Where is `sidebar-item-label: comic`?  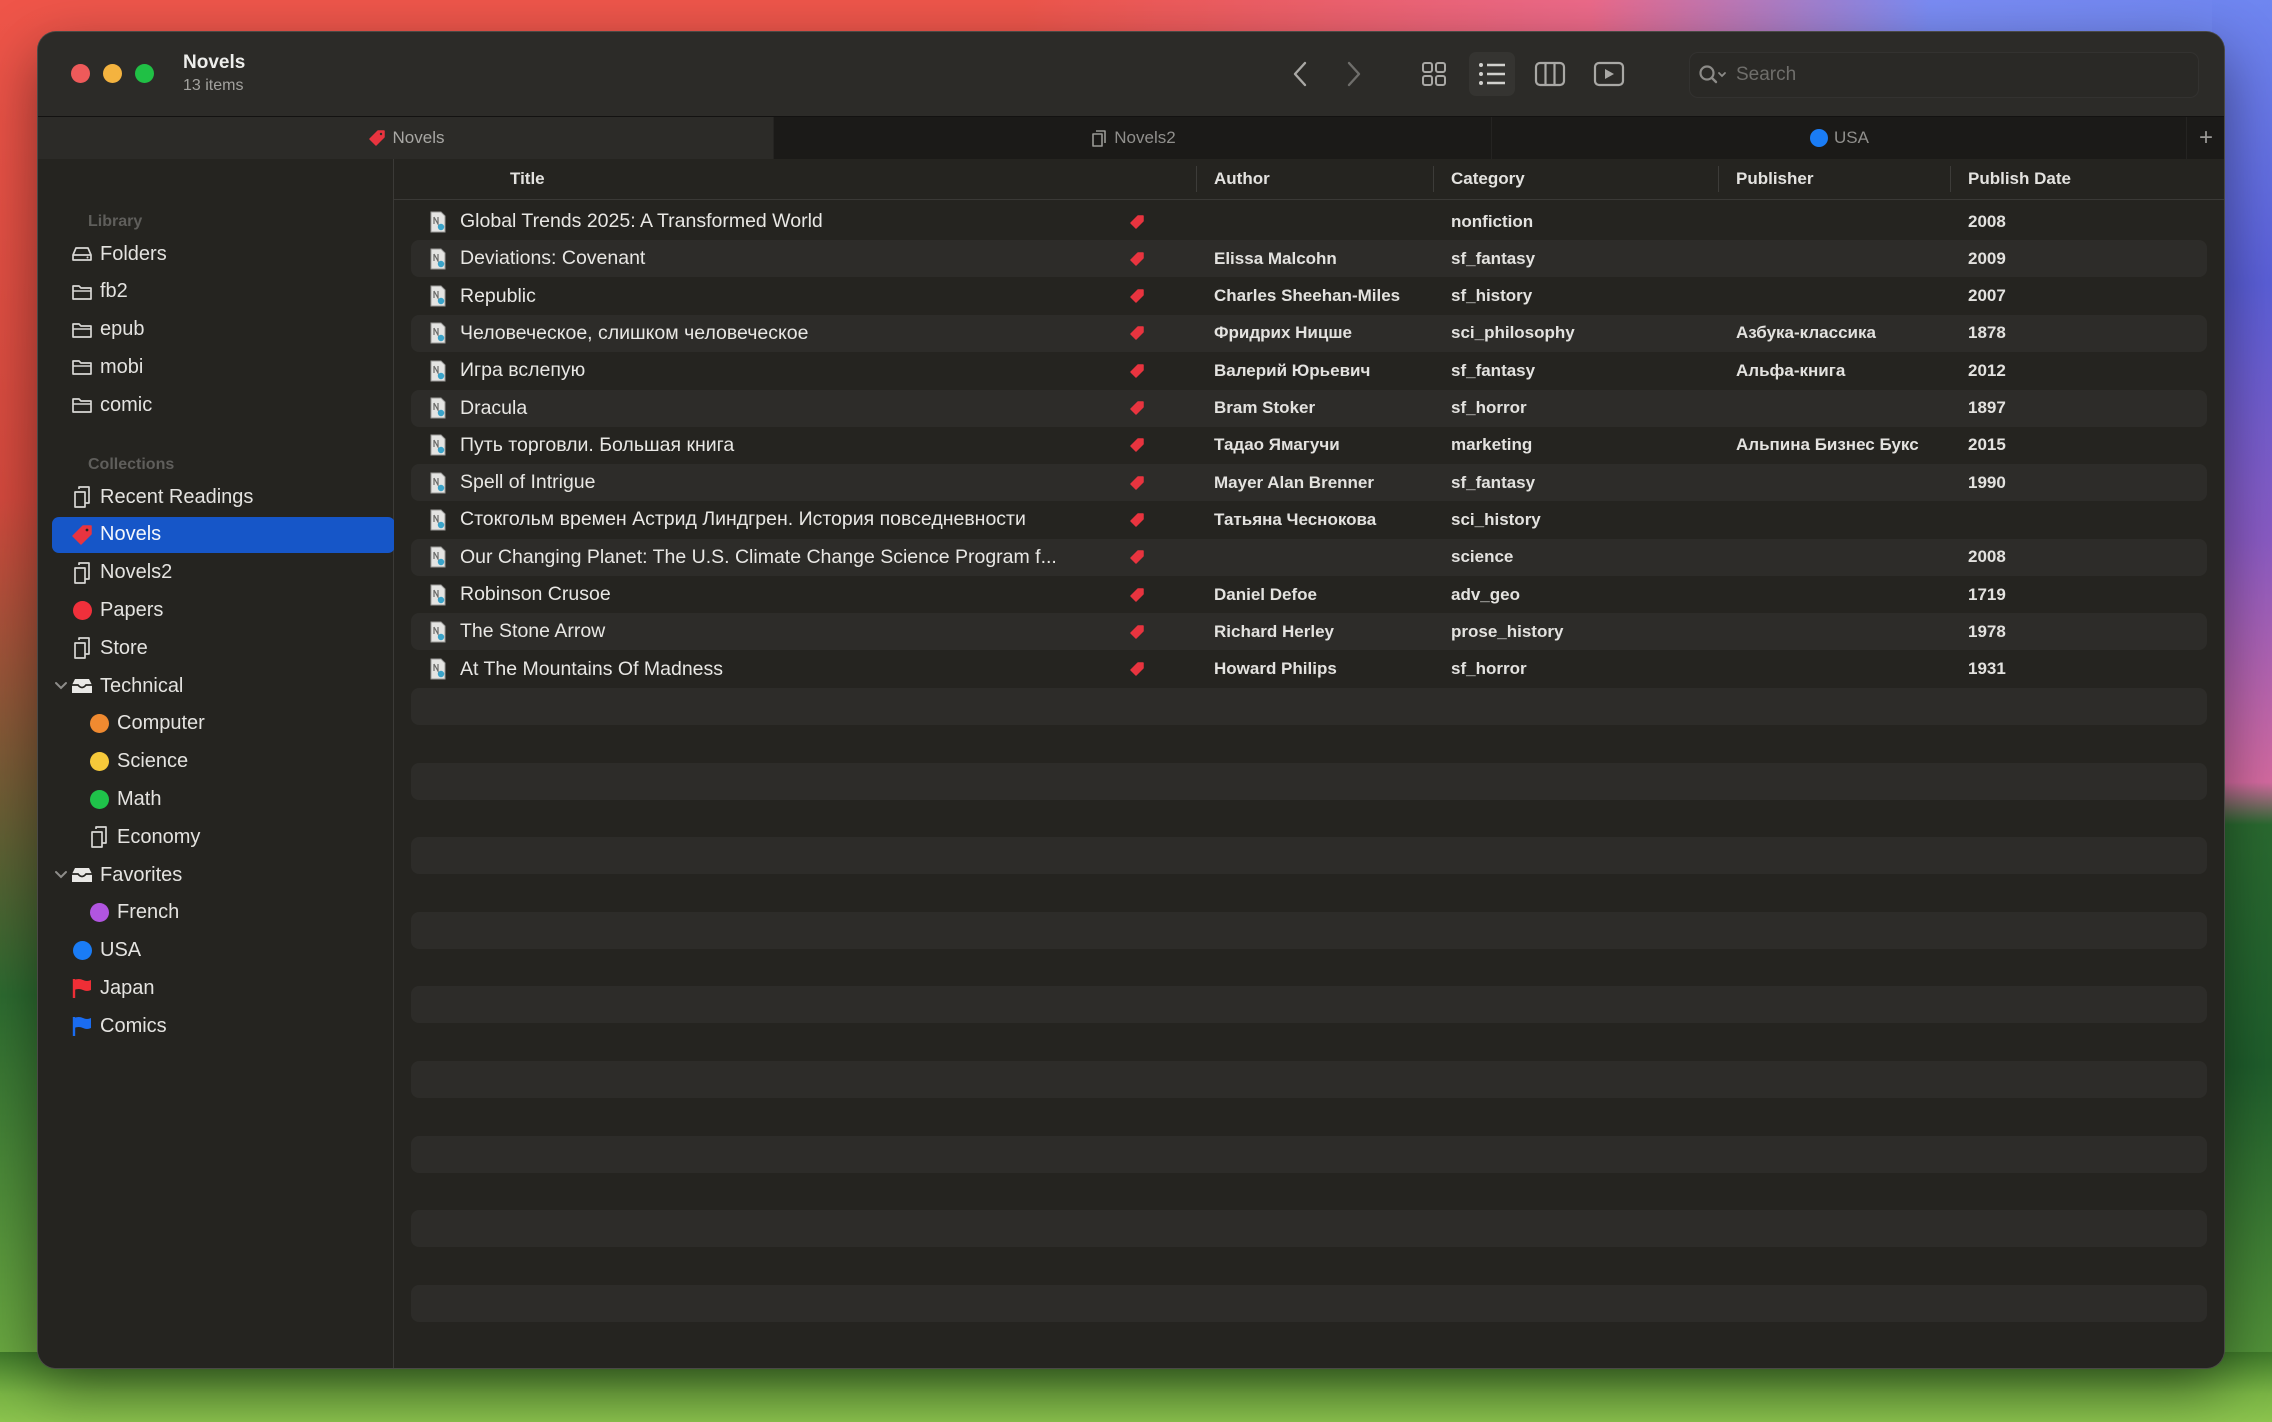 sidebar-item-label: comic is located at coordinates (126, 404).